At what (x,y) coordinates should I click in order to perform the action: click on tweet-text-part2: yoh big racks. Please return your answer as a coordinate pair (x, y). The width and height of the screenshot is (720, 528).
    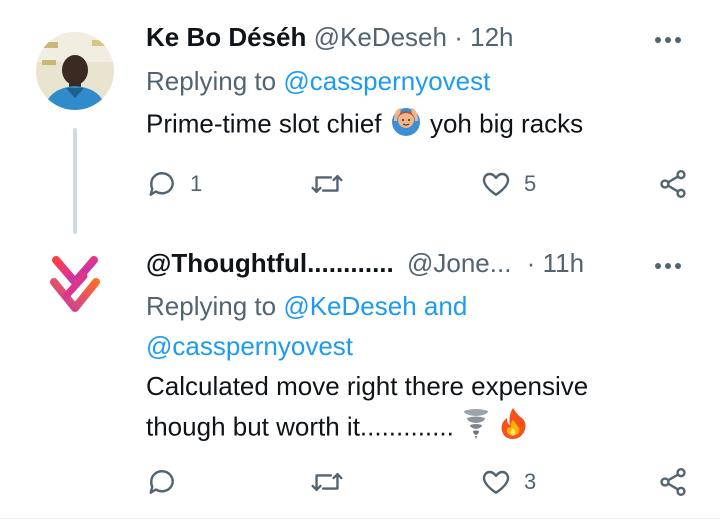
    Looking at the image, I should click on (506, 123).